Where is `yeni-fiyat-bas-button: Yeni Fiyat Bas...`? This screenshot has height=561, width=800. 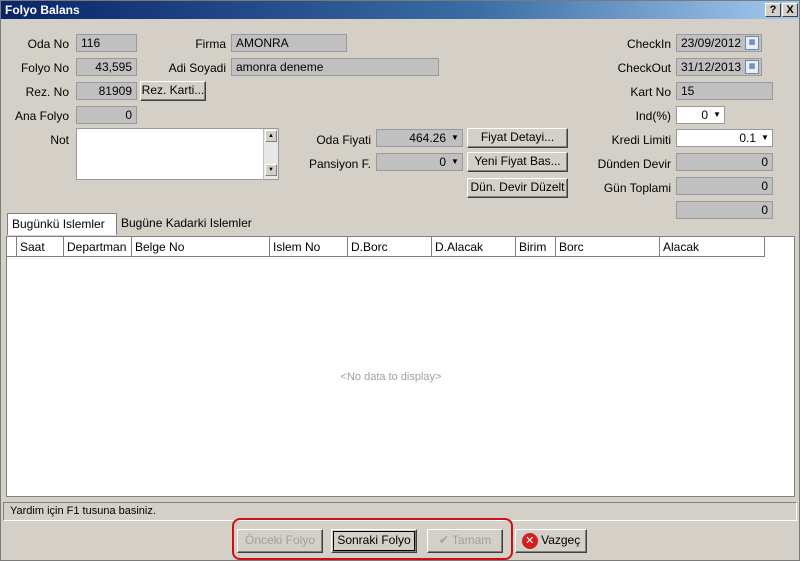 yeni-fiyat-bas-button: Yeni Fiyat Bas... is located at coordinates (517, 162).